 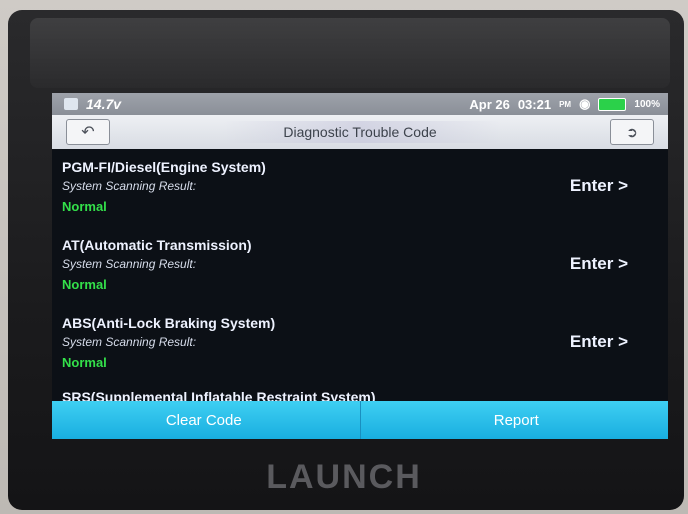 What do you see at coordinates (565, 104) in the screenshot?
I see `status-time-suffix: PM` at bounding box center [565, 104].